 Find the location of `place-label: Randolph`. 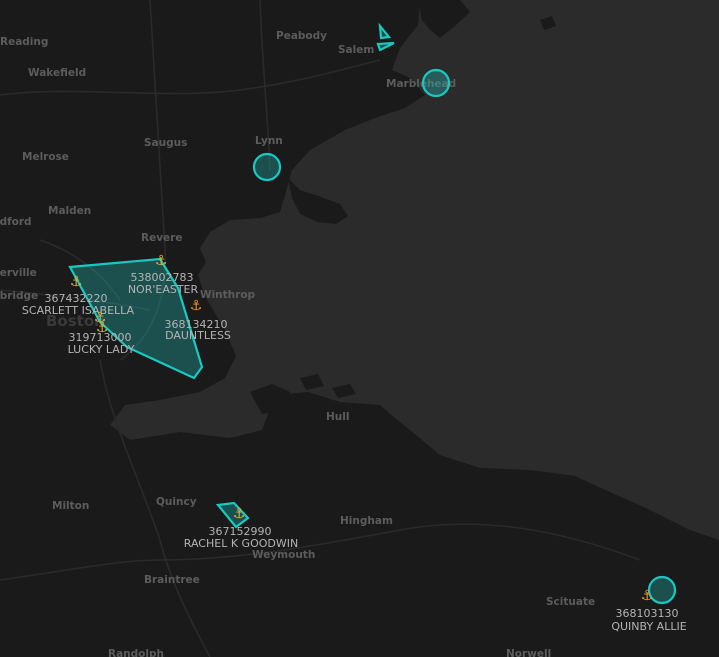

place-label: Randolph is located at coordinates (136, 652).